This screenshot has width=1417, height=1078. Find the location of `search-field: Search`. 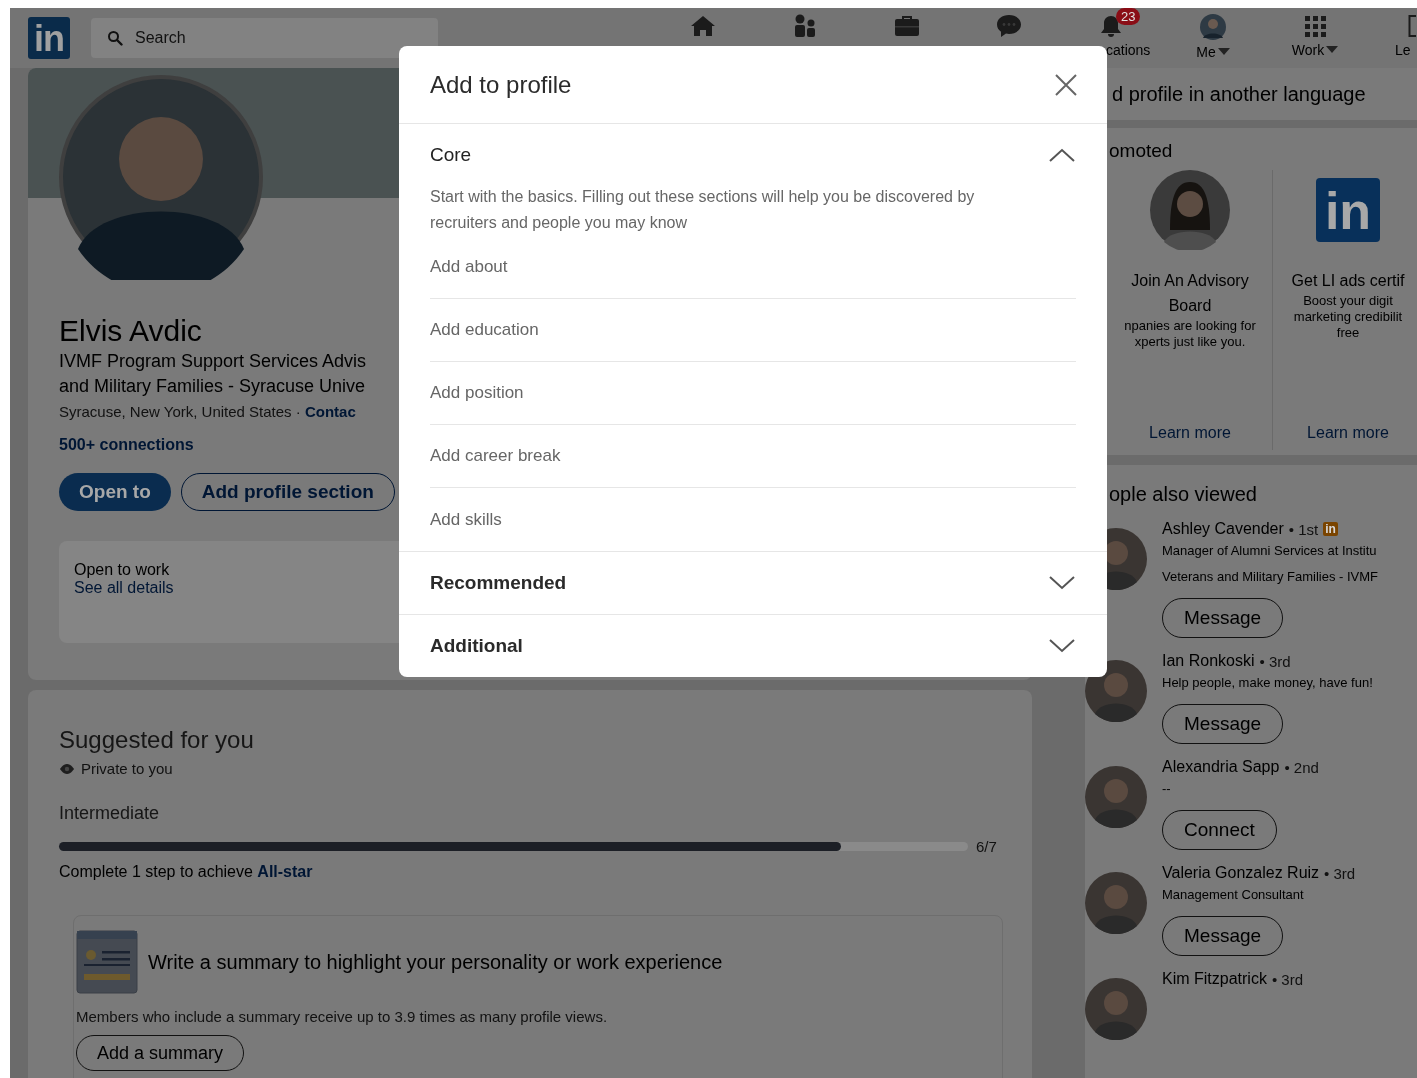

search-field: Search is located at coordinates (264, 38).